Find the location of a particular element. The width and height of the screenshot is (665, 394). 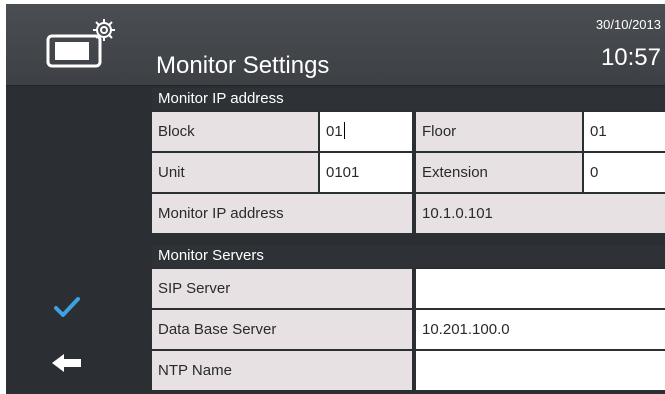

date-display: 30/10/2013 is located at coordinates (628, 24).